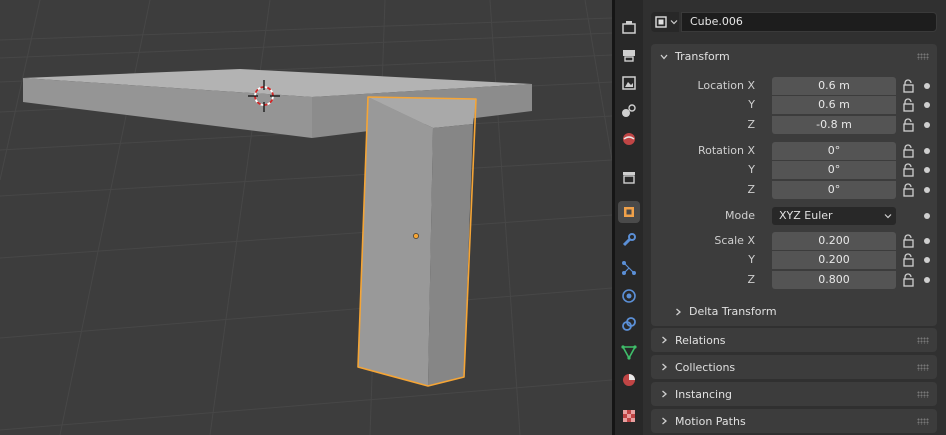  What do you see at coordinates (834, 241) in the screenshot?
I see `scale-x-field: 0.200` at bounding box center [834, 241].